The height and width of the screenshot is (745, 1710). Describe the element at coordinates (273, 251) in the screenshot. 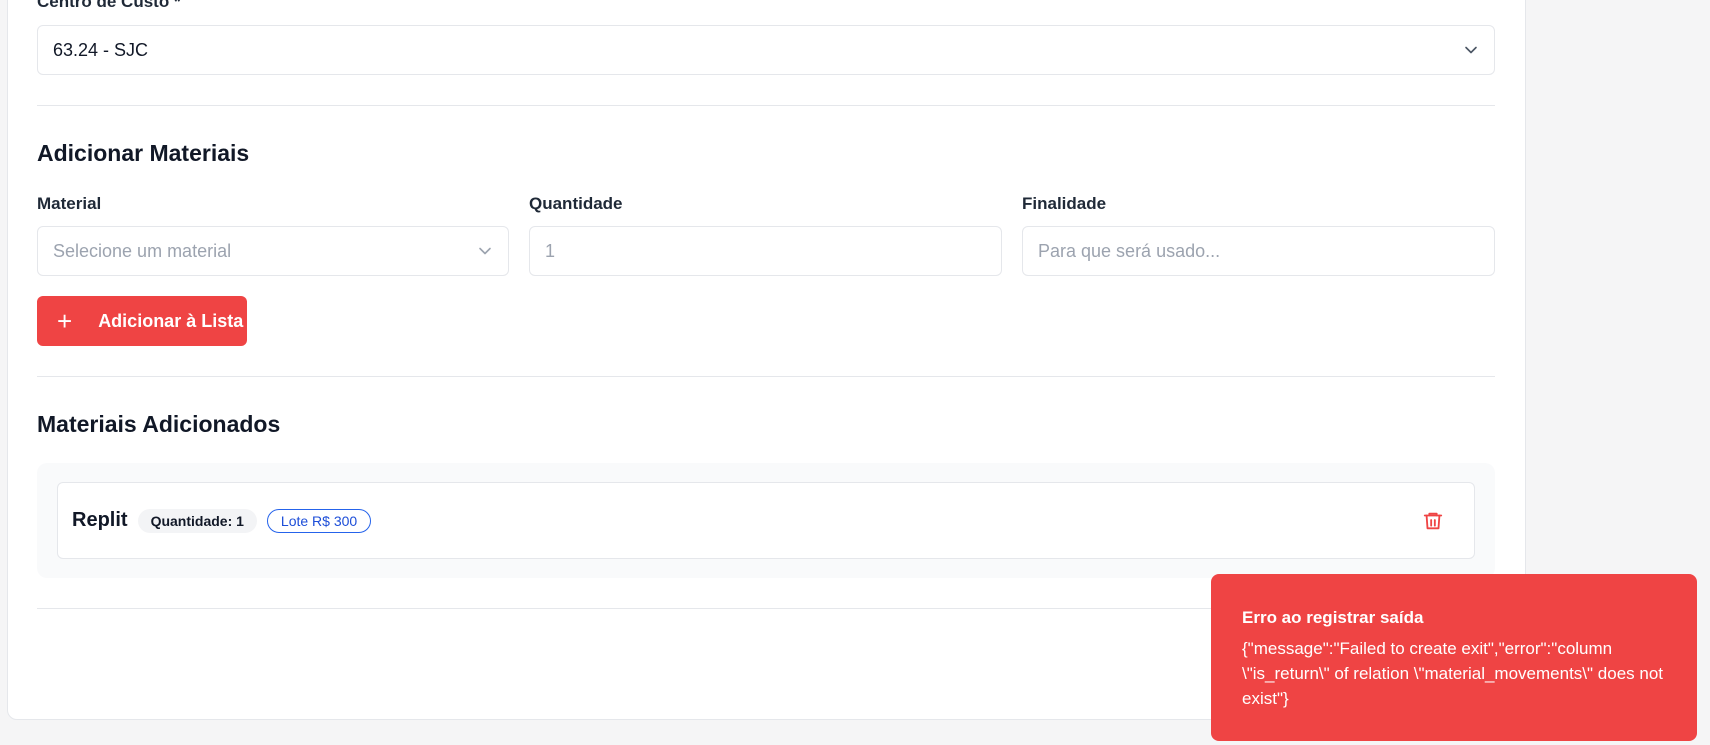

I see `material-select: Selecione um material` at that location.